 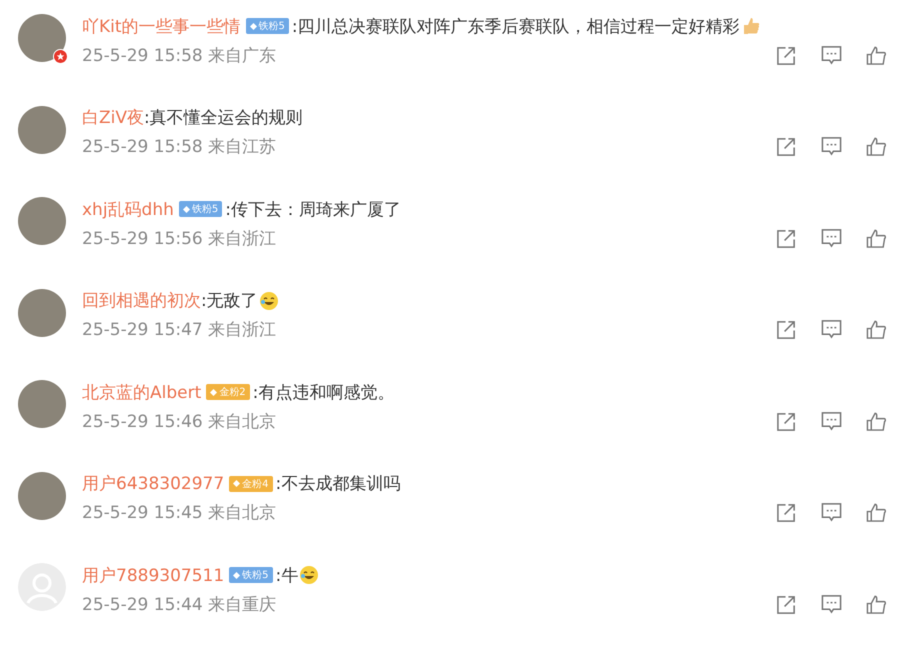 I want to click on comment-text: :传下去：周琦来广厦了, so click(x=313, y=209).